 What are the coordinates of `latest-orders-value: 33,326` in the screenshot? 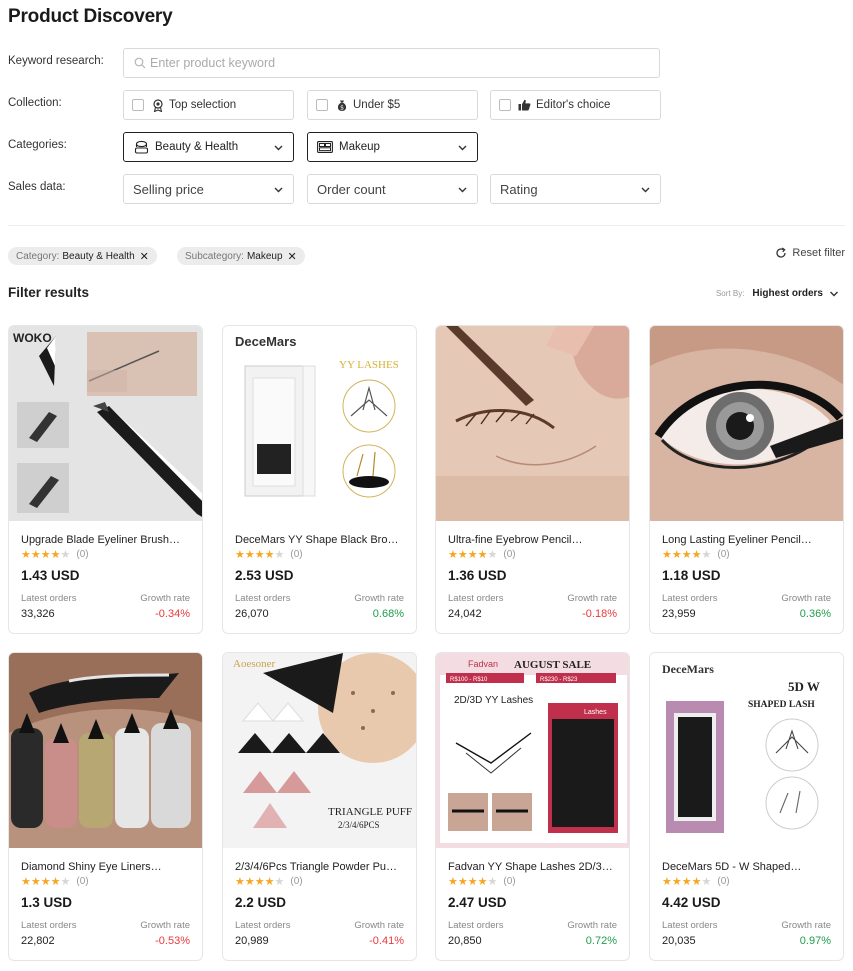 It's located at (38, 614).